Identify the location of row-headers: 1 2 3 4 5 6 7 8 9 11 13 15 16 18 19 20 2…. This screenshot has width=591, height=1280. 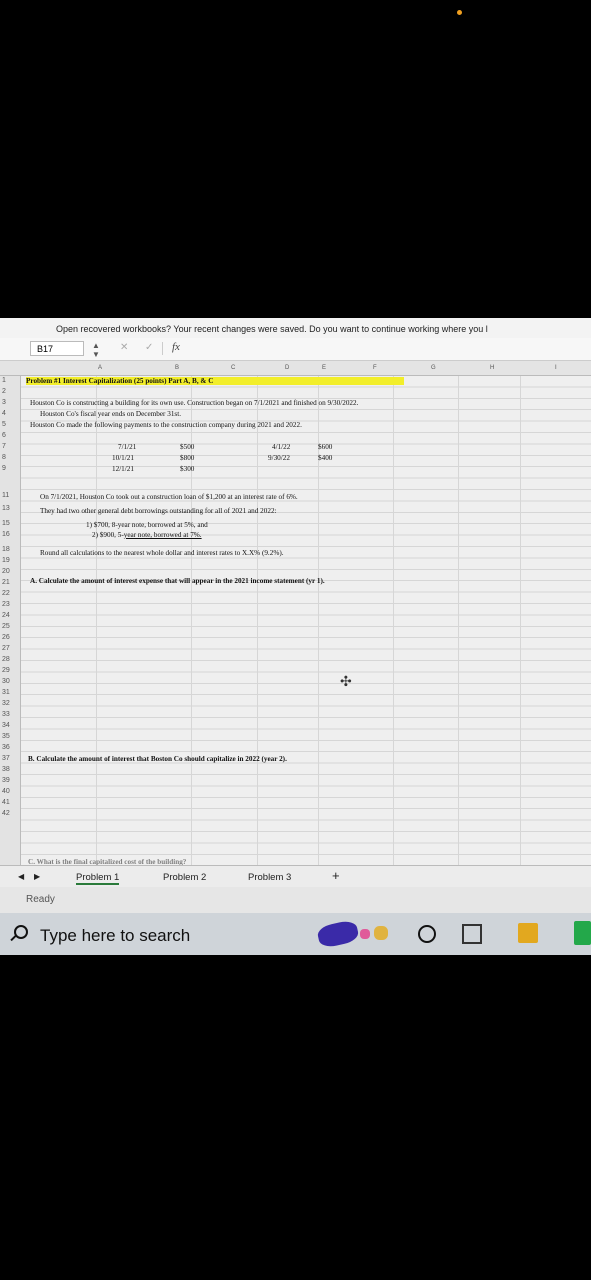
(10, 620).